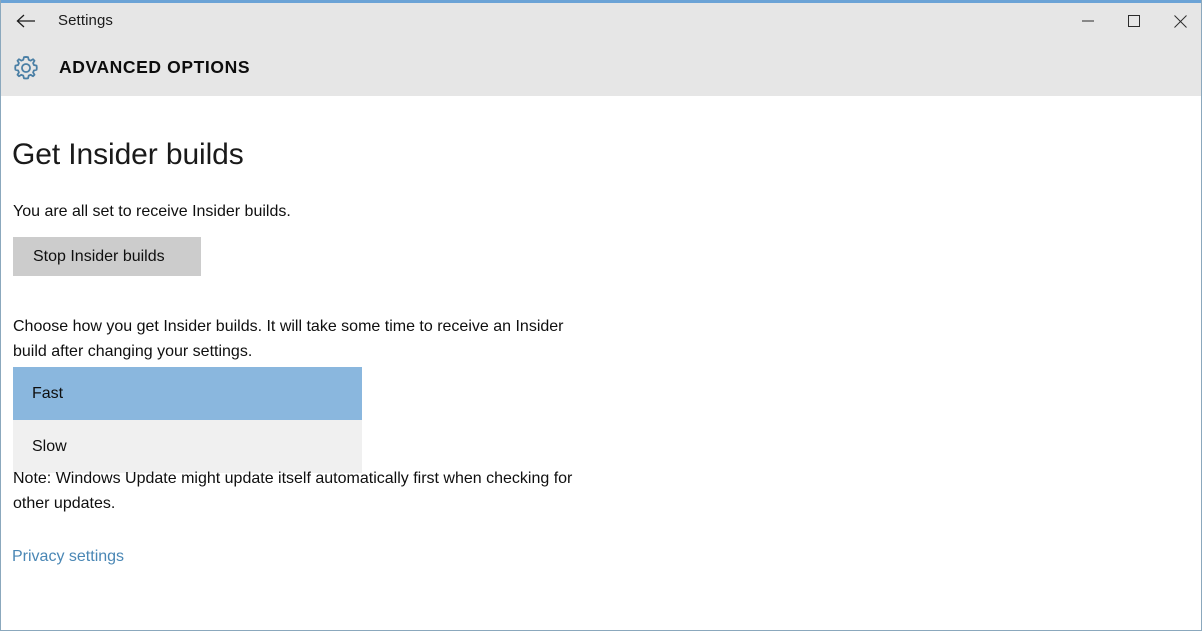 The width and height of the screenshot is (1202, 631). What do you see at coordinates (68, 557) in the screenshot?
I see `privacy-settings-link: Privacy settings` at bounding box center [68, 557].